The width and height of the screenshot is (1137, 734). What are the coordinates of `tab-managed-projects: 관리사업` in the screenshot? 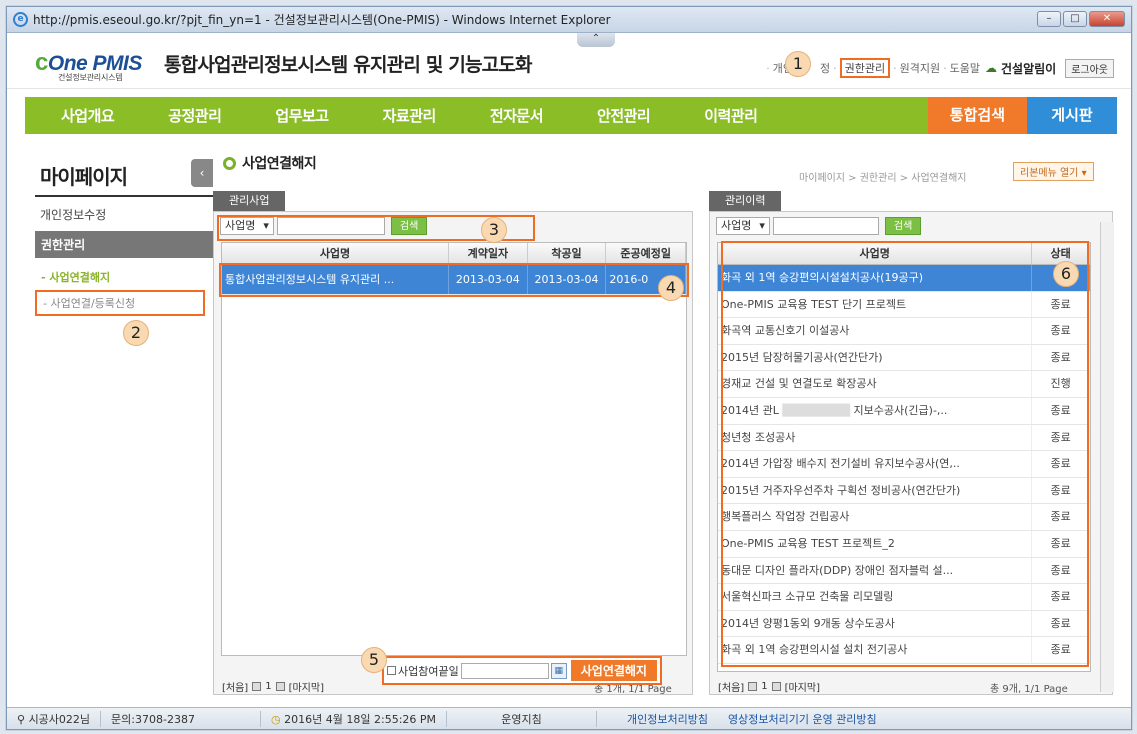 It's located at (249, 201).